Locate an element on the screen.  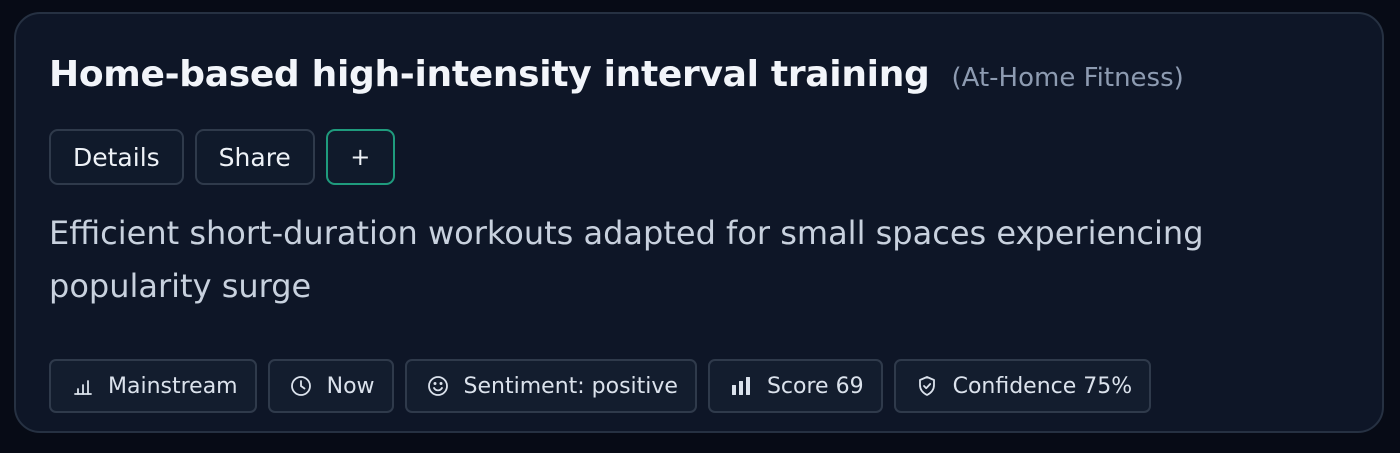
details-button: Details is located at coordinates (116, 157).